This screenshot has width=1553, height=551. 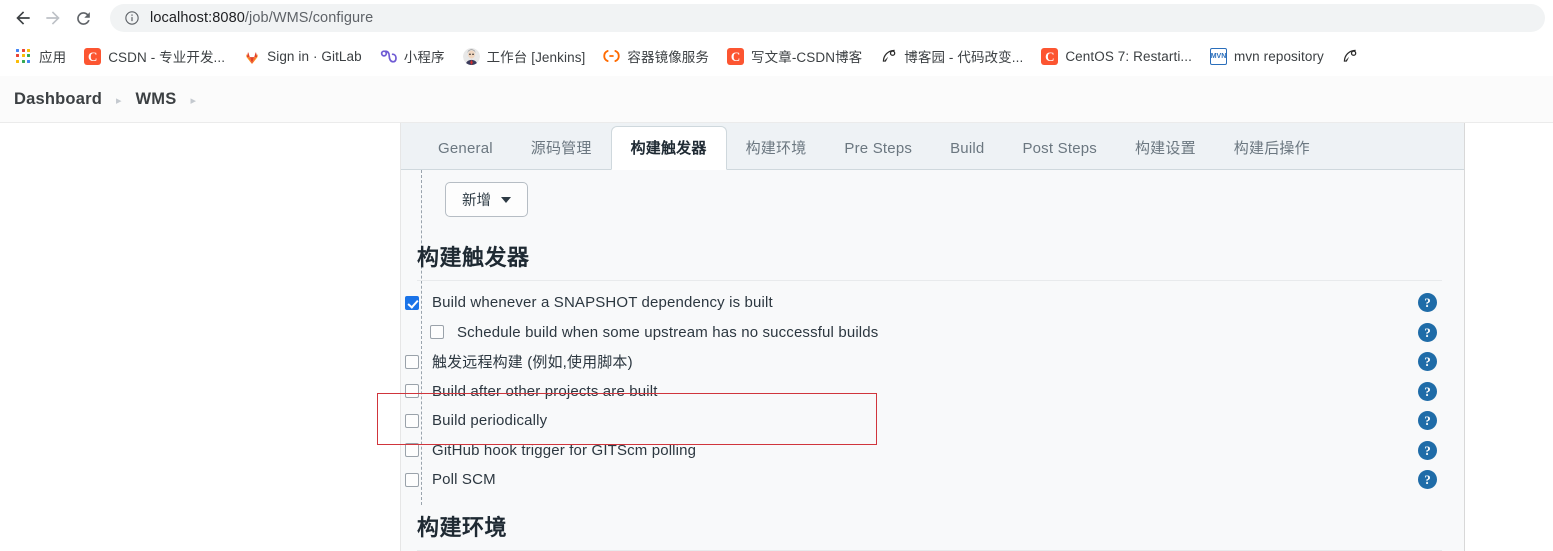 What do you see at coordinates (827, 18) in the screenshot?
I see `address-bar: localhost:8080/job/WMS/configure` at bounding box center [827, 18].